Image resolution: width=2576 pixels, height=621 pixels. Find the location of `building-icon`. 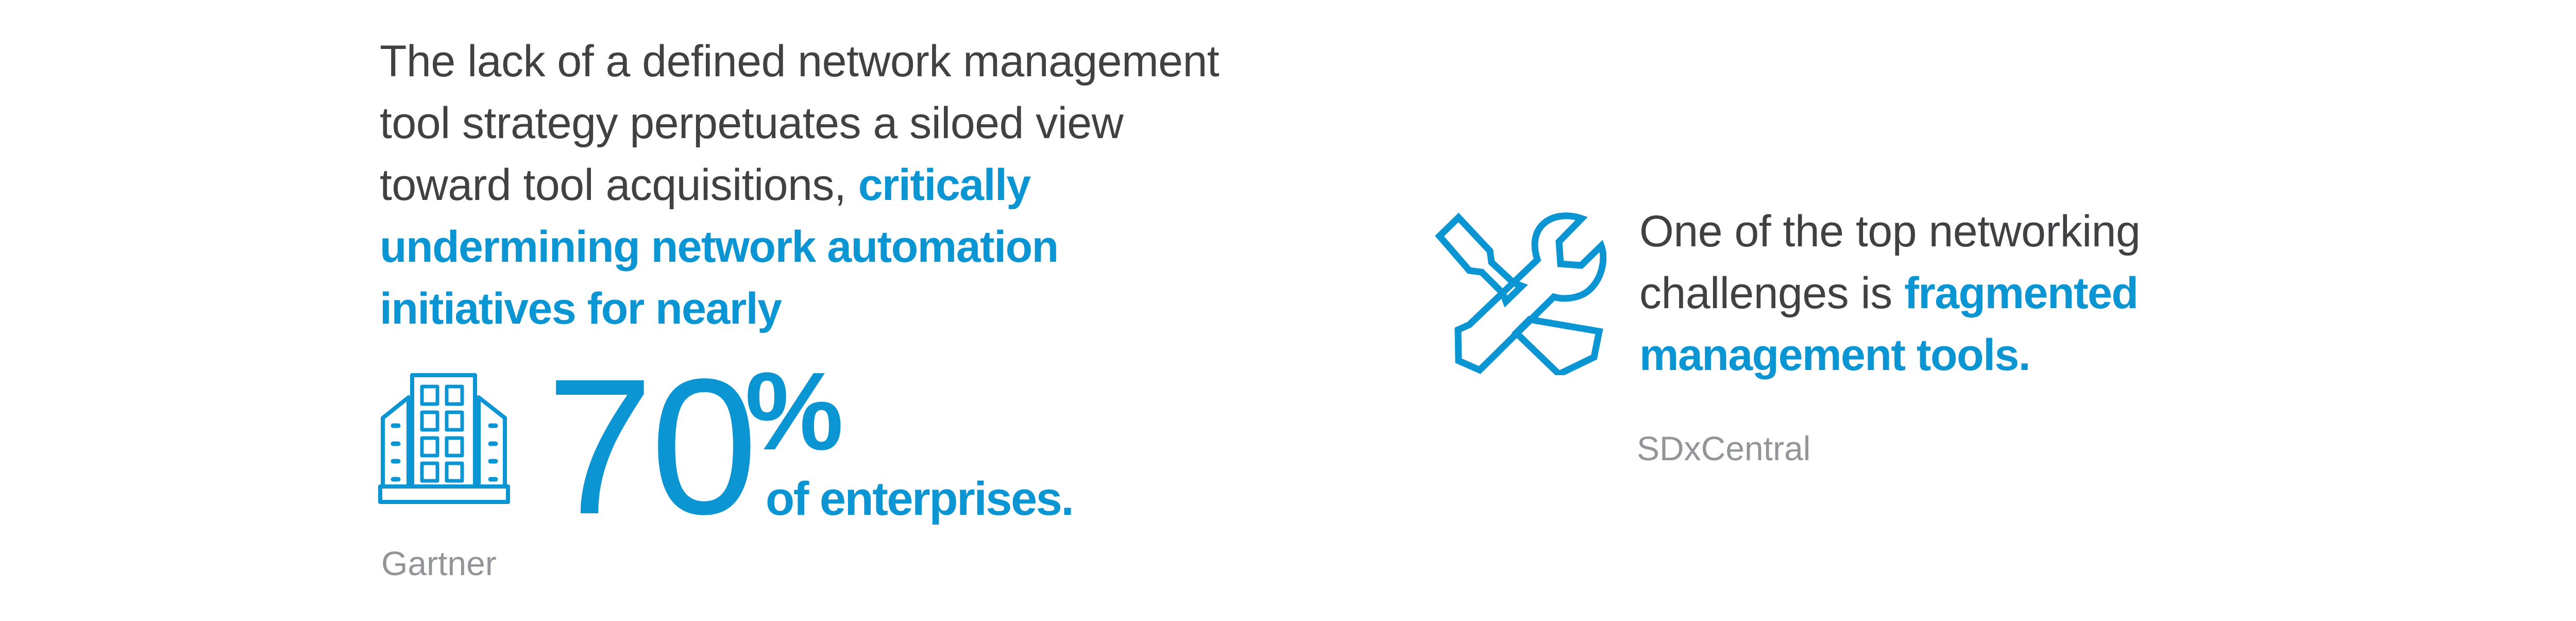

building-icon is located at coordinates (444, 438).